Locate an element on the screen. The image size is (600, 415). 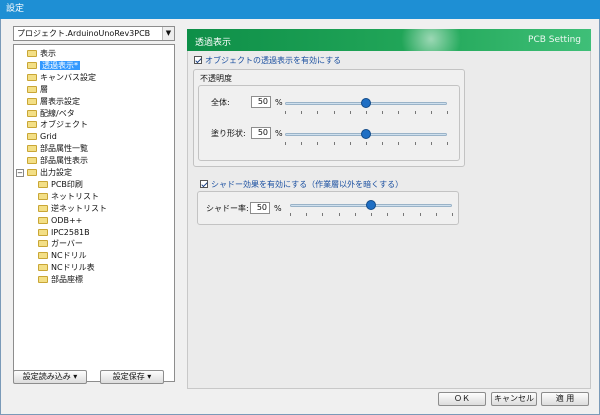
project-select: プロジェクト.ArduinoUnoRev3PCB ▼ is located at coordinates (94, 33).